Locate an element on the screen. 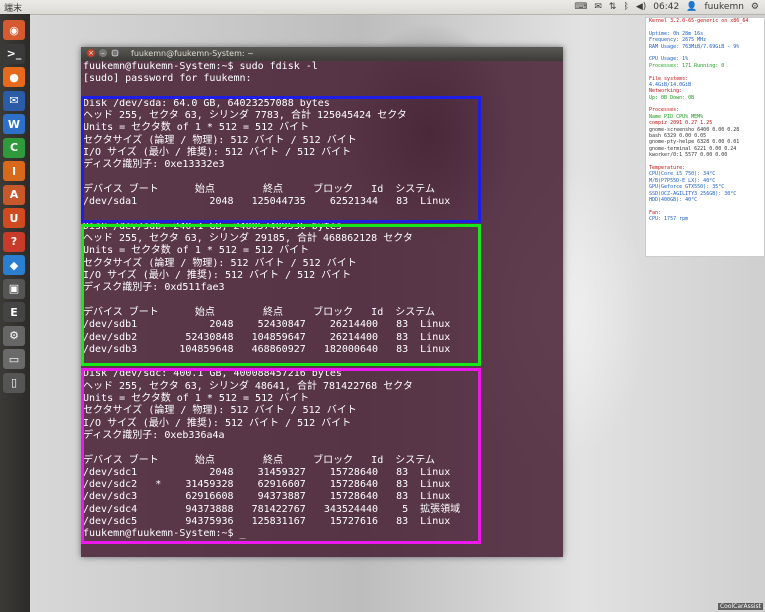 The height and width of the screenshot is (612, 765). bluetooth-icon: ᛒ is located at coordinates (625, 7).